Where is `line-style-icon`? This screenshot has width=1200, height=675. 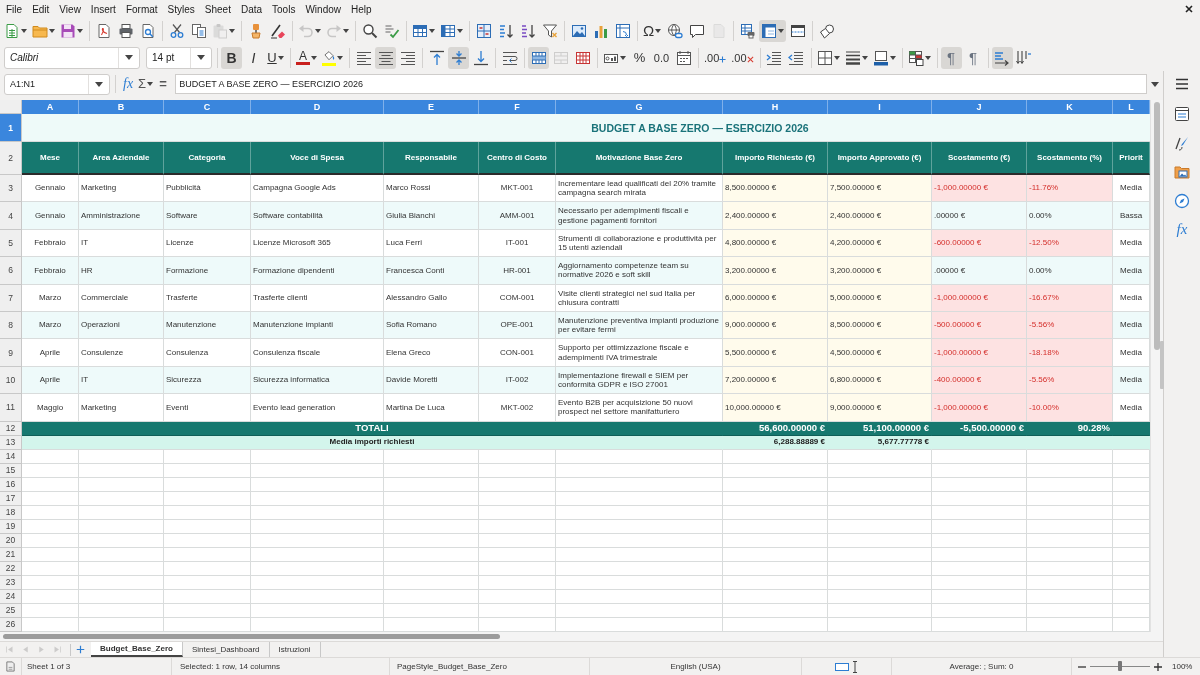
line-style-icon is located at coordinates (852, 57).